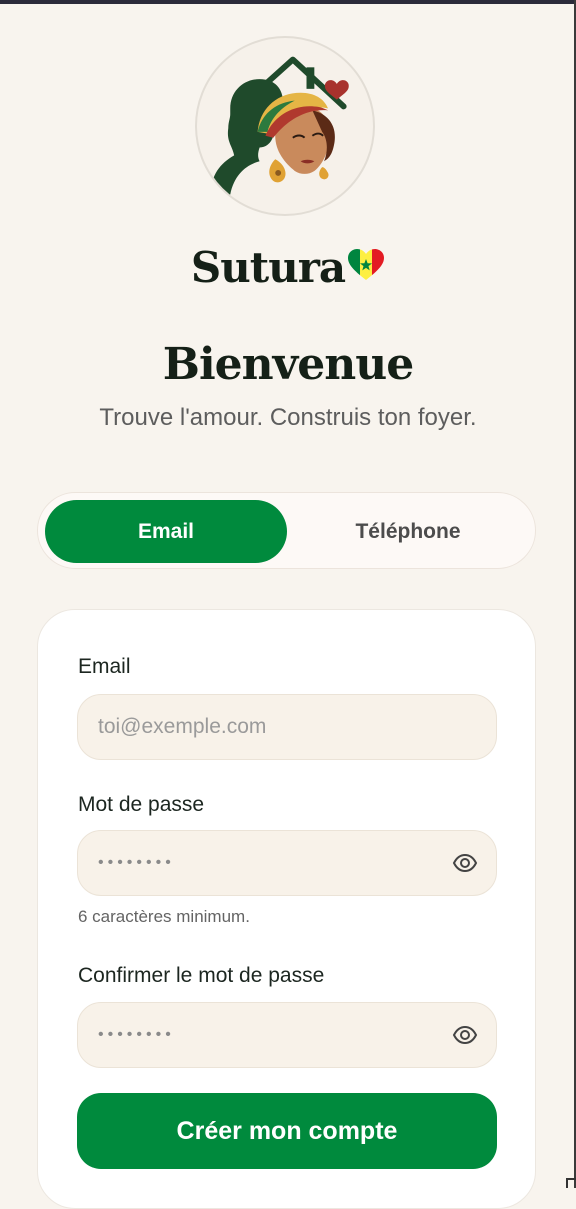 The image size is (576, 1209). Describe the element at coordinates (201, 975) in the screenshot. I see `confirm-password-label: Confirmer le mot de passe` at that location.